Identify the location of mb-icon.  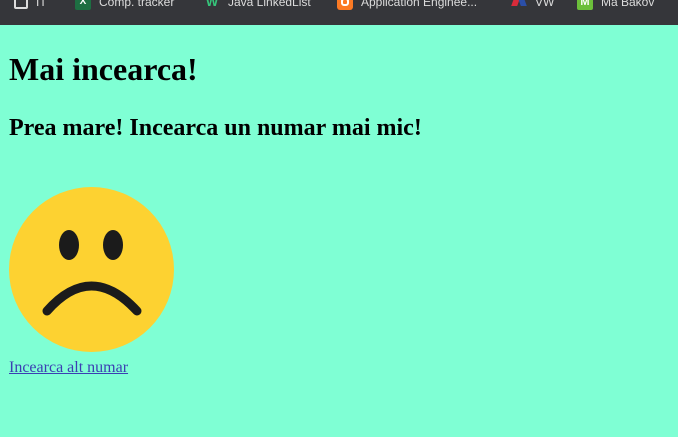
(585, 5).